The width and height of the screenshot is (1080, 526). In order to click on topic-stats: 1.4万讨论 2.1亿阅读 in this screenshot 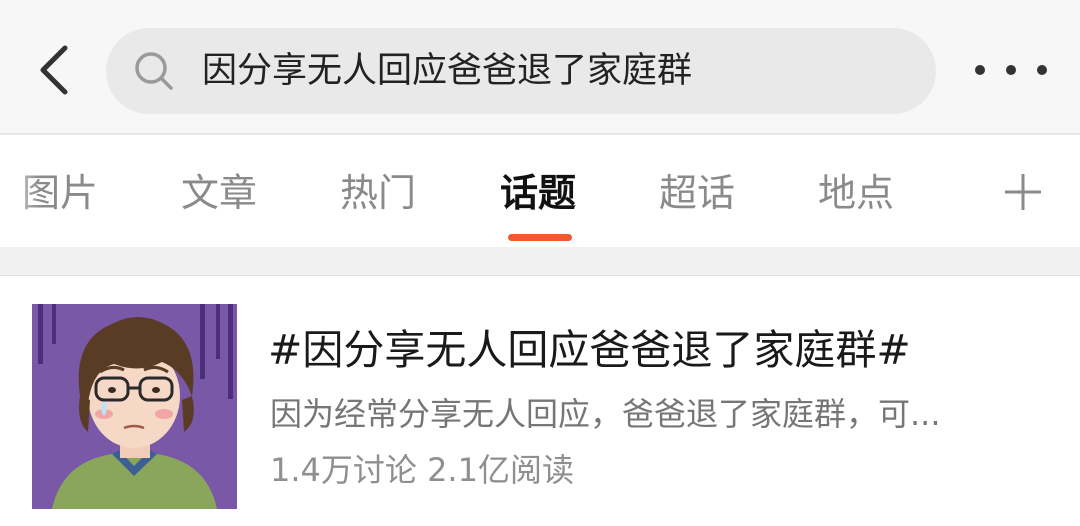, I will do `click(422, 470)`.